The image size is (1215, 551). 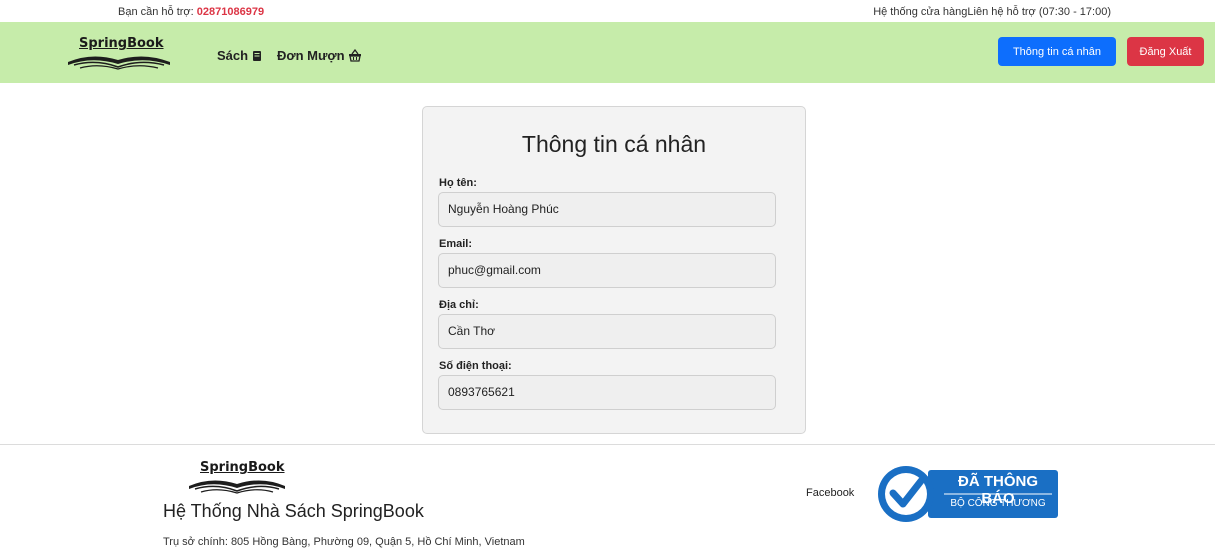 I want to click on email-label: Email:, so click(x=456, y=244).